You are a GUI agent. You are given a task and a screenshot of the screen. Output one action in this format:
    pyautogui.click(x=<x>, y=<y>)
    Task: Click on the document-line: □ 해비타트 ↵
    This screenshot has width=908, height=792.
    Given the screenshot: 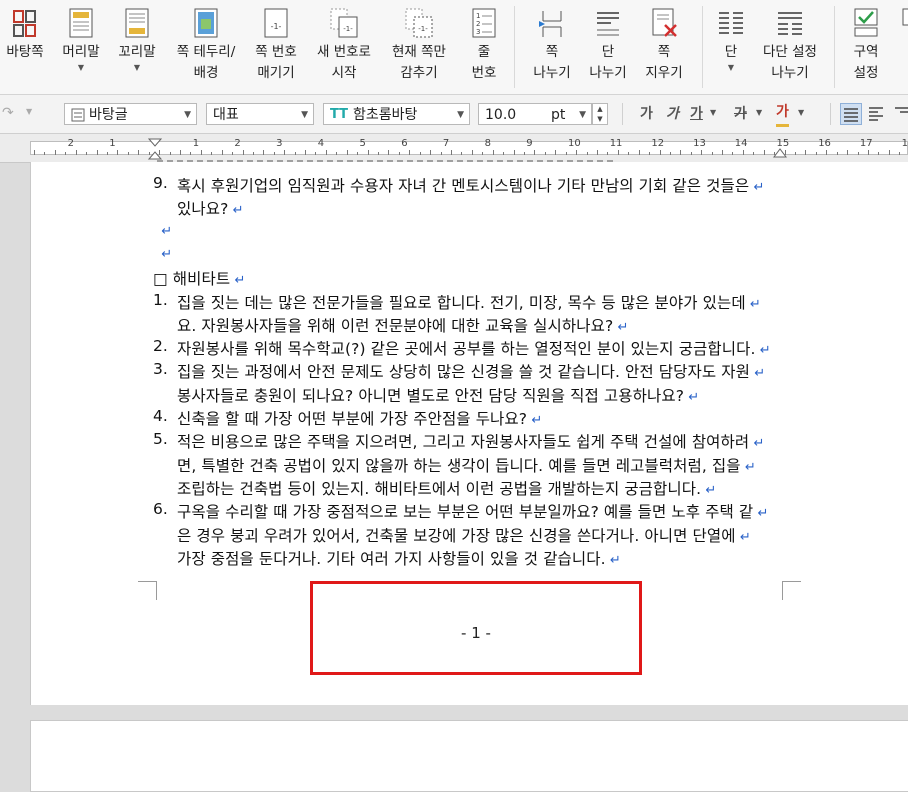 What is the action you would take?
    pyautogui.click(x=199, y=278)
    